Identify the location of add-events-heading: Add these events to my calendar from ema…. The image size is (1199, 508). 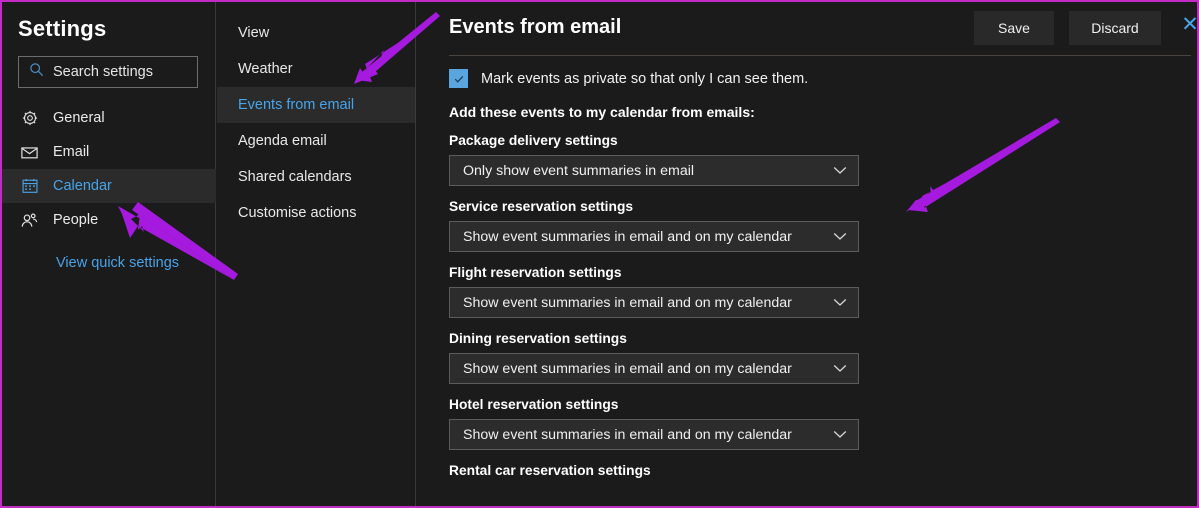
(602, 112).